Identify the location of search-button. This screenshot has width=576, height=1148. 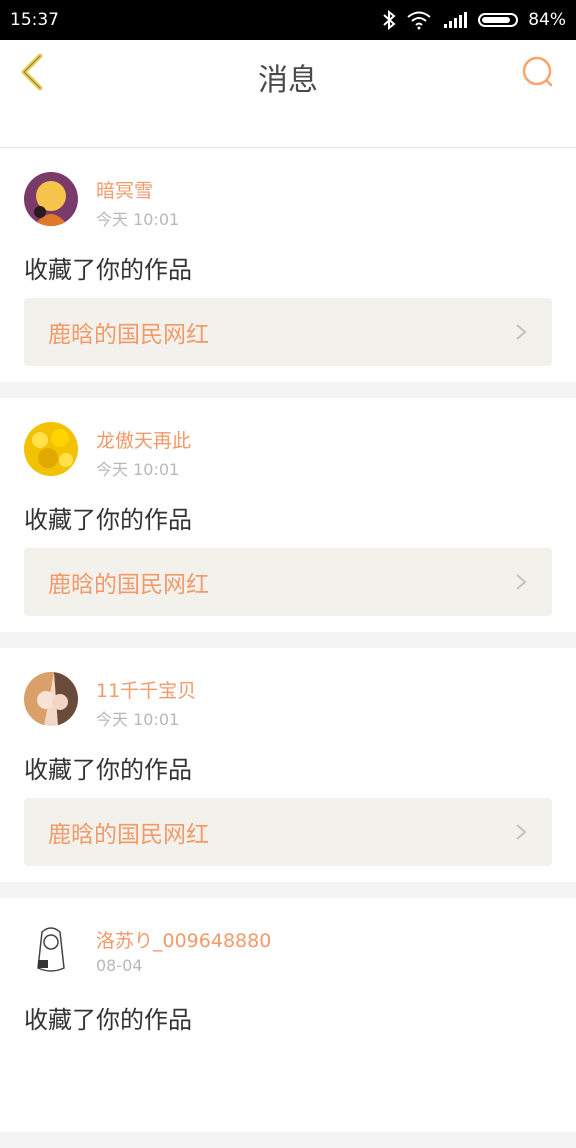
(538, 72).